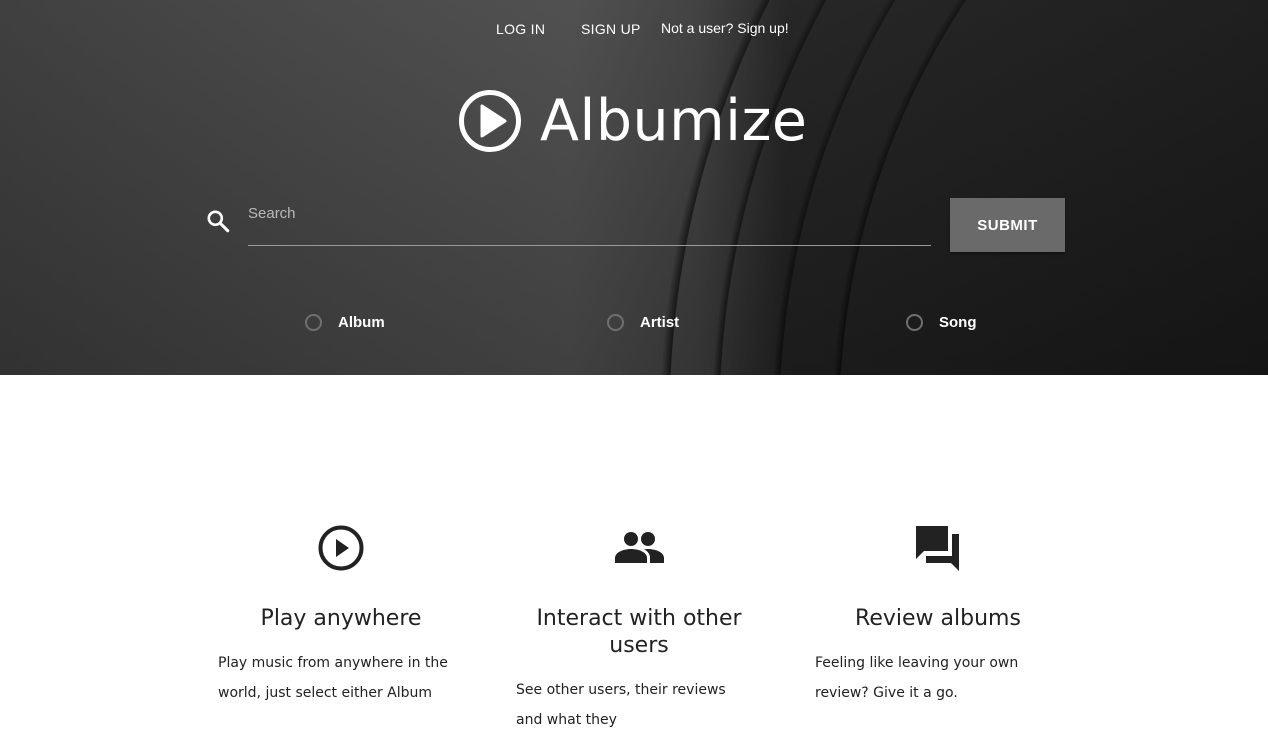  I want to click on search-icon, so click(218, 221).